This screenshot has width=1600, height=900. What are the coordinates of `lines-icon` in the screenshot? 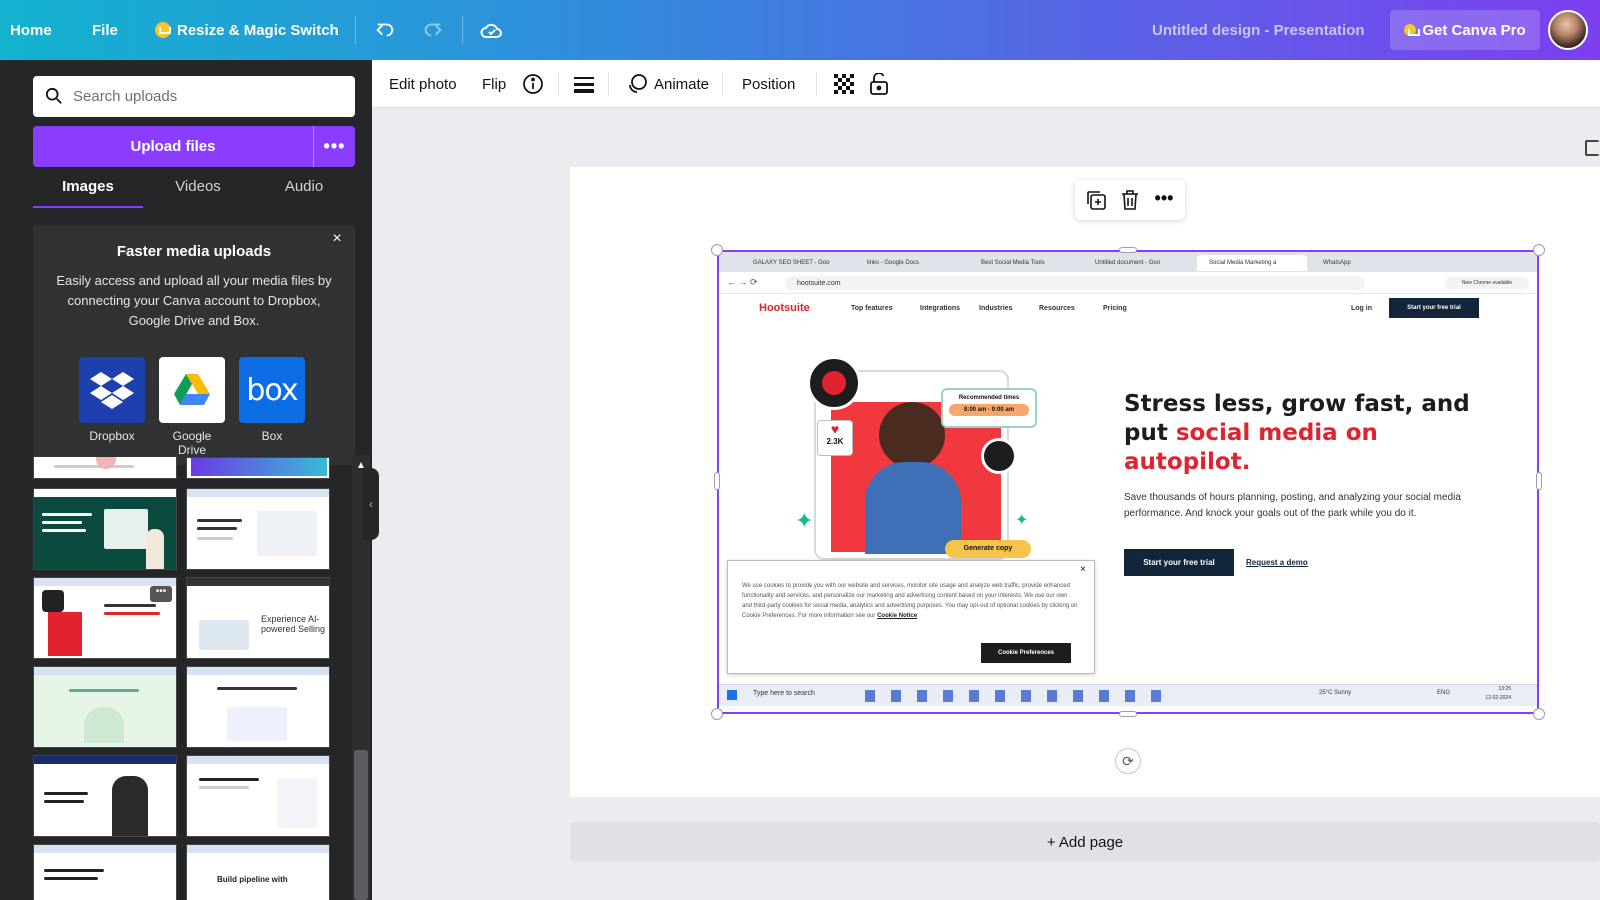 It's located at (584, 85).